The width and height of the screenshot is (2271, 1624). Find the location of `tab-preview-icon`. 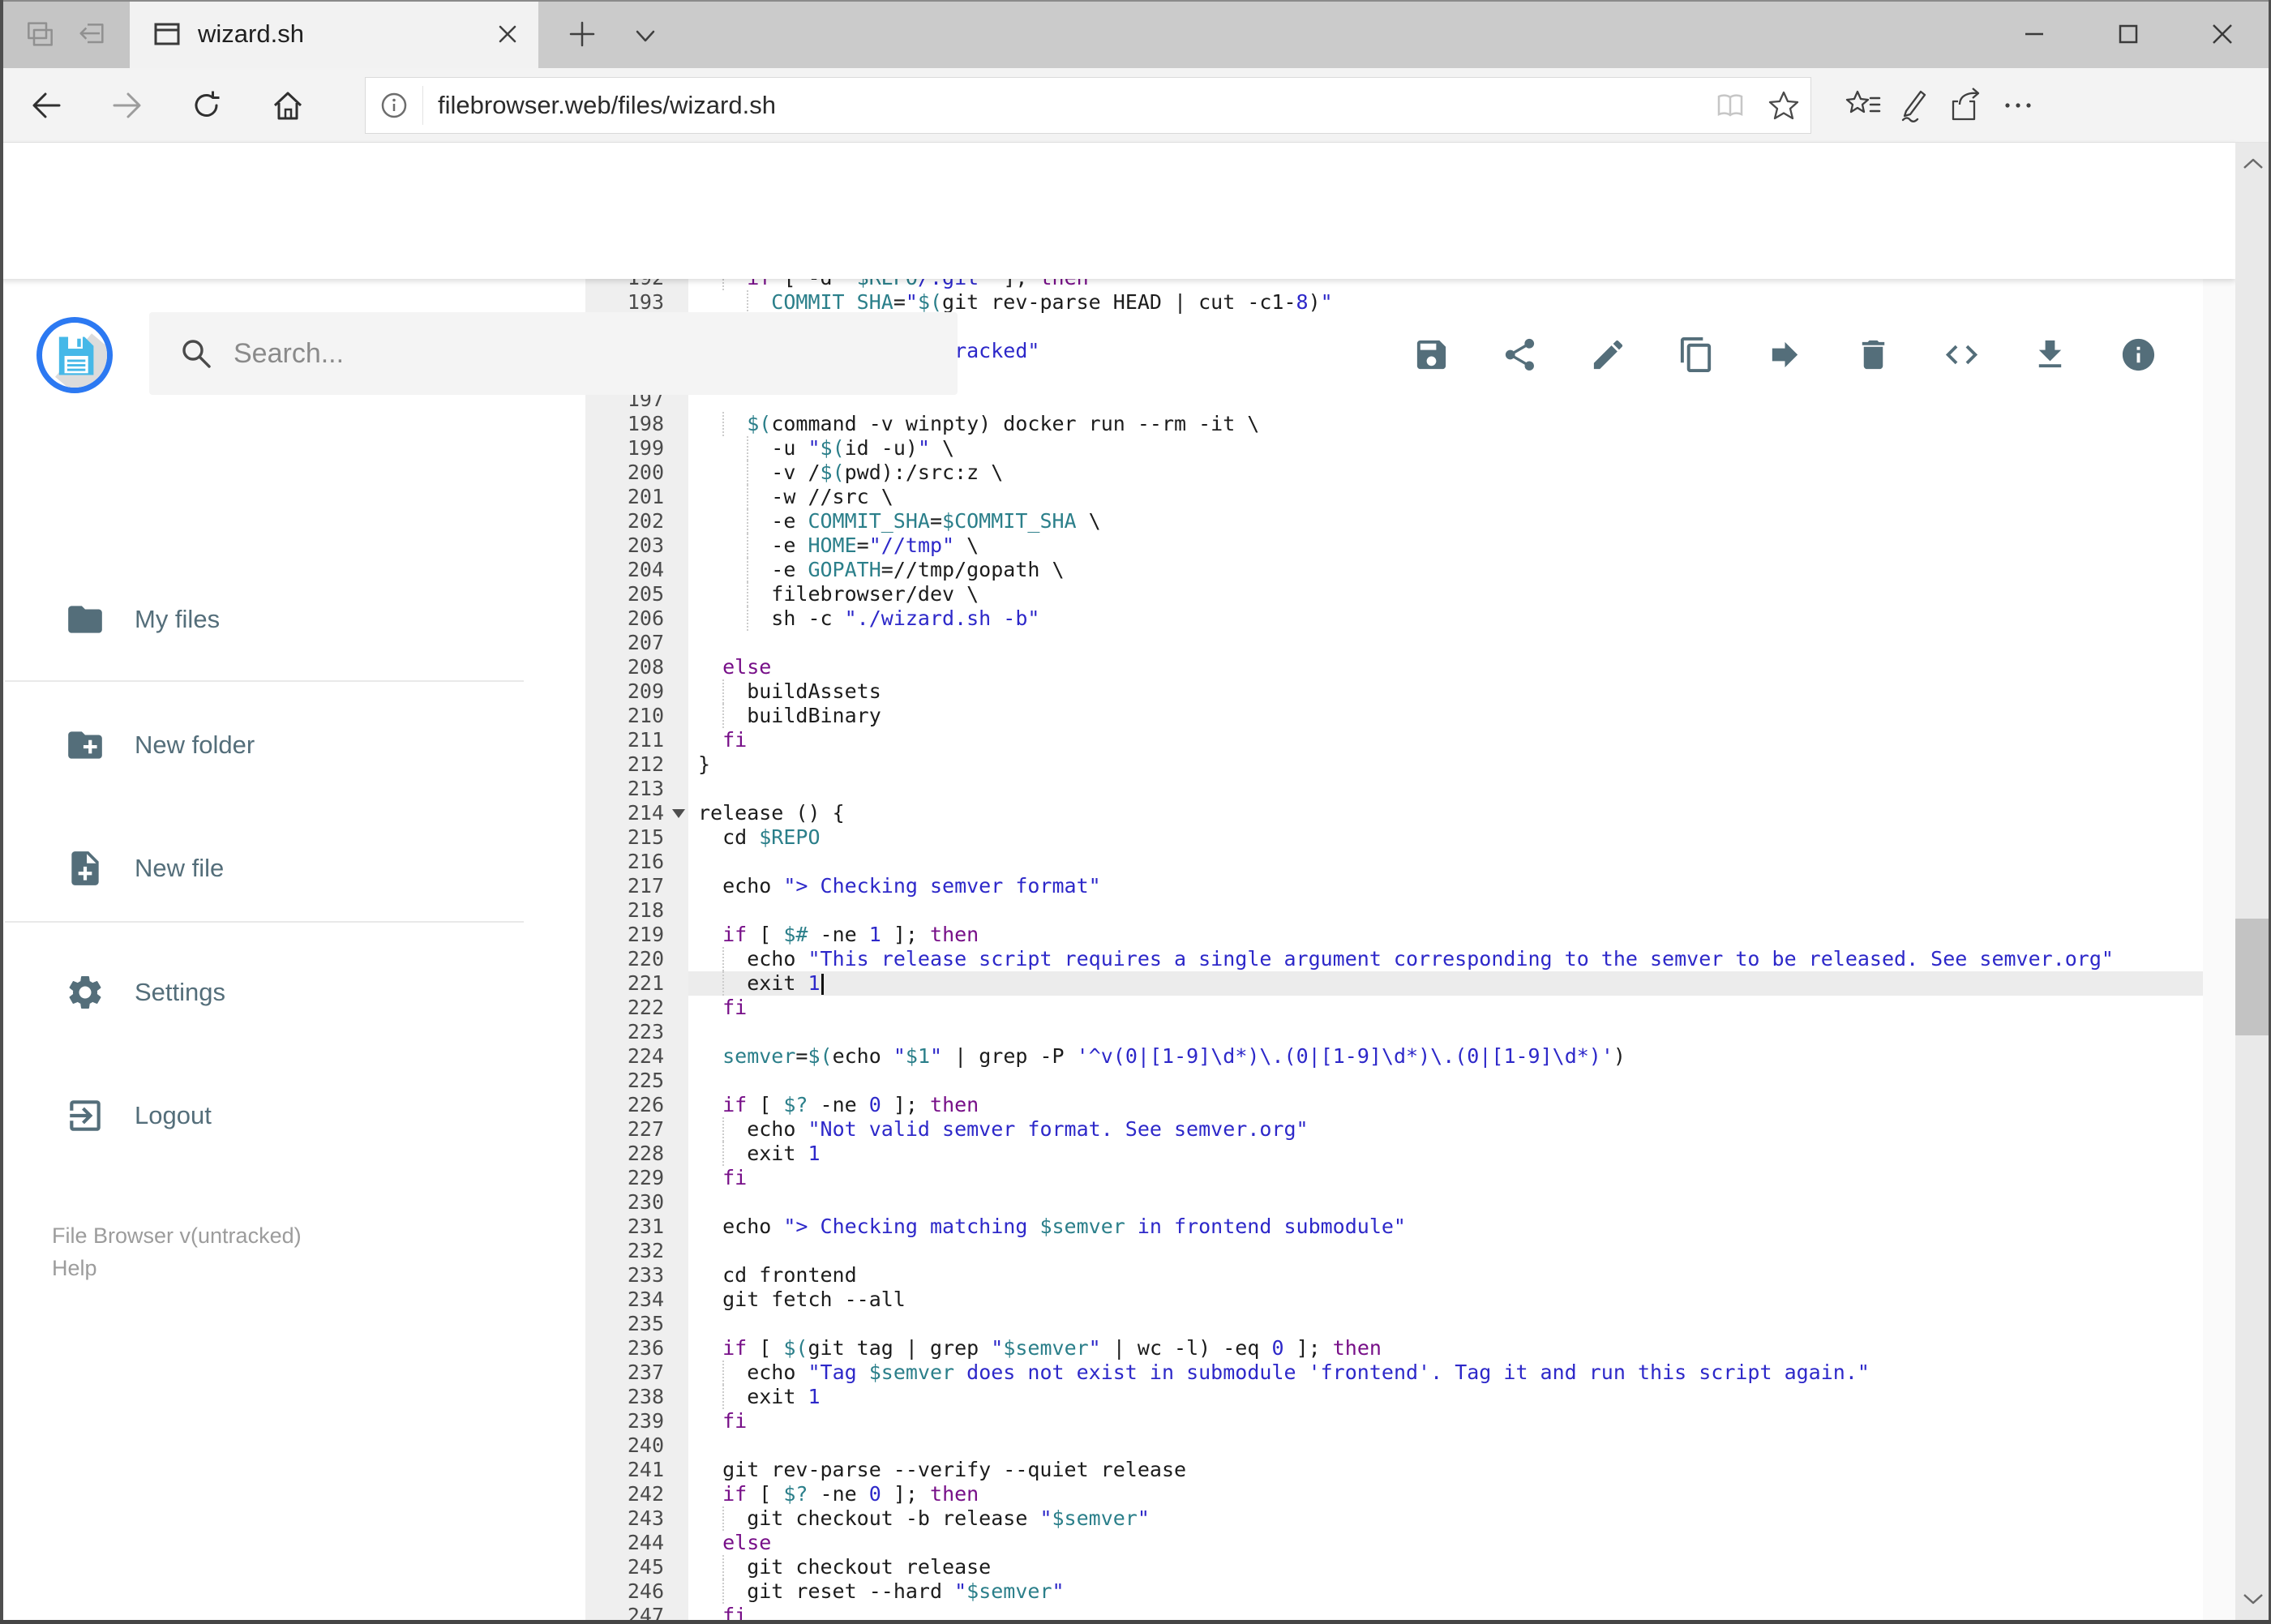

tab-preview-icon is located at coordinates (38, 34).